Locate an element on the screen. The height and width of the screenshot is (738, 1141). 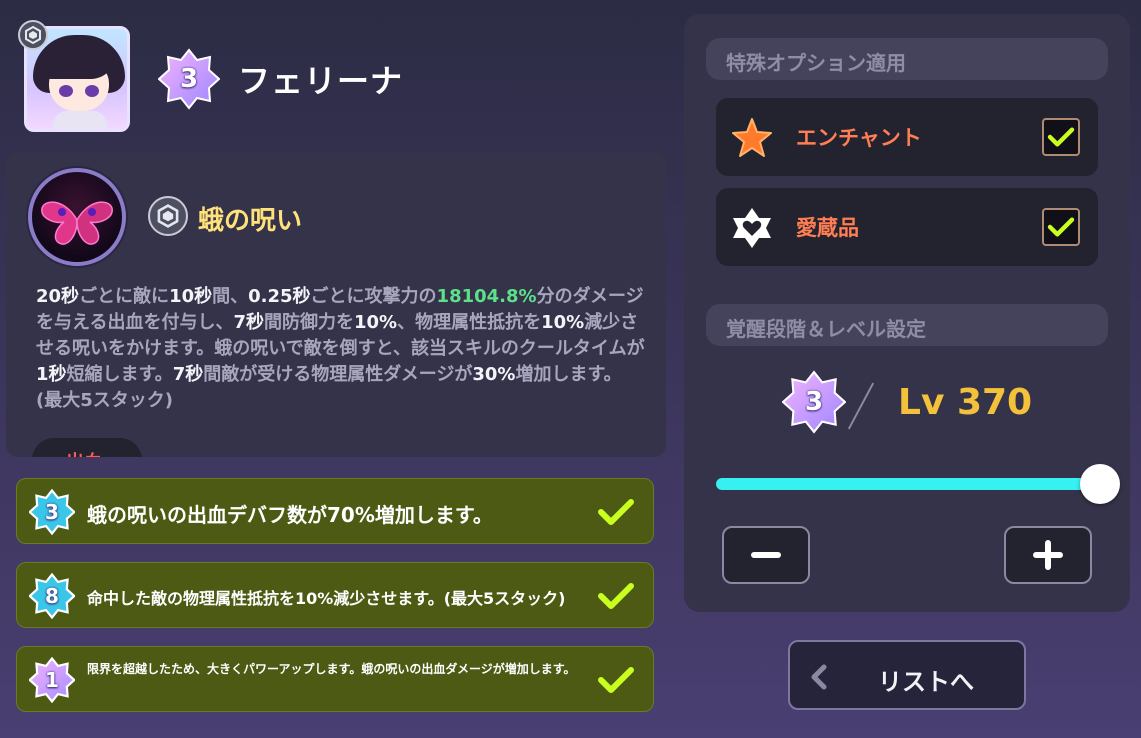
description-segment: 0.25秒 is located at coordinates (279, 296).